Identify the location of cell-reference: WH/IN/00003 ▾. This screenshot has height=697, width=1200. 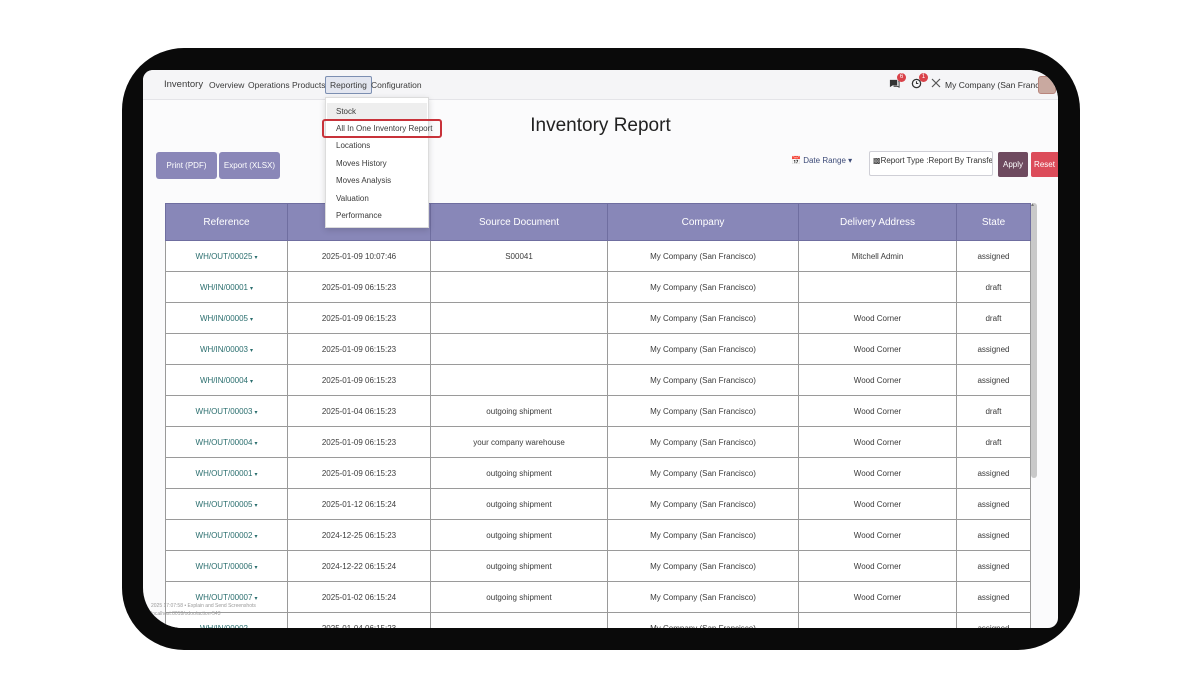
(226, 349).